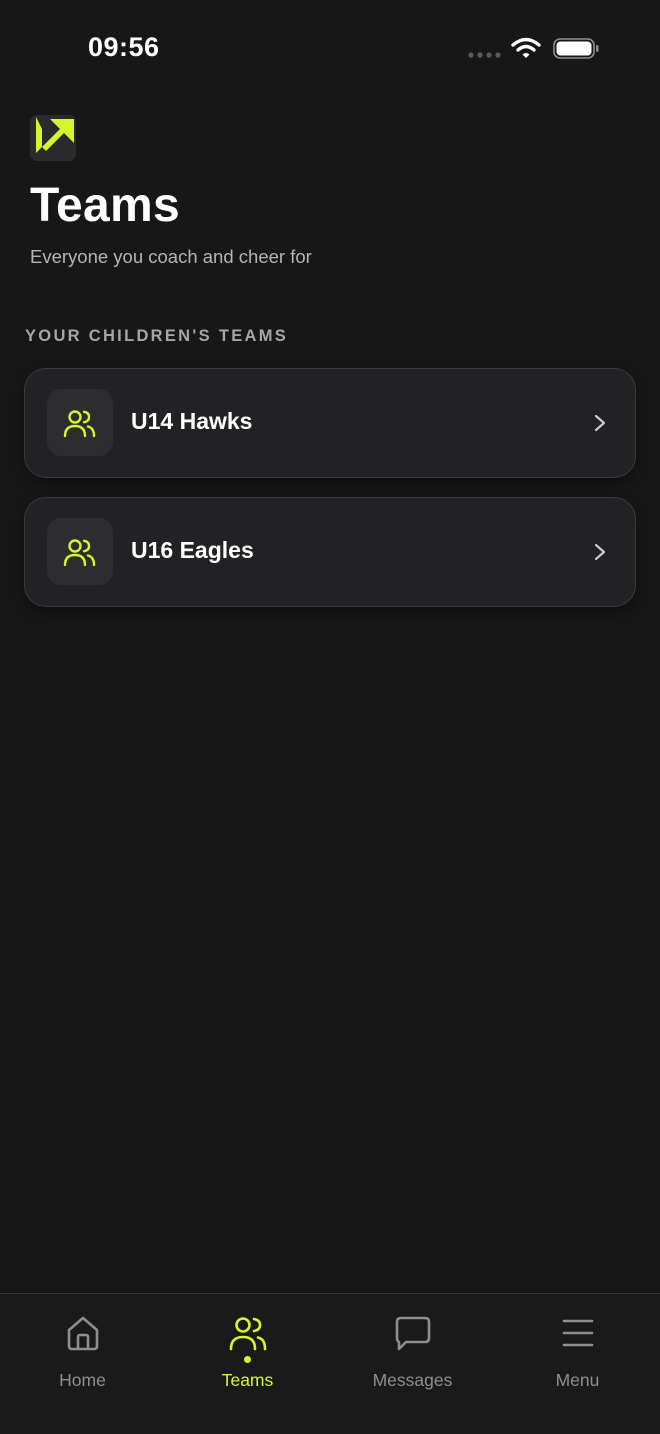  Describe the element at coordinates (412, 1380) in the screenshot. I see `nav-label-messages: Messages` at that location.